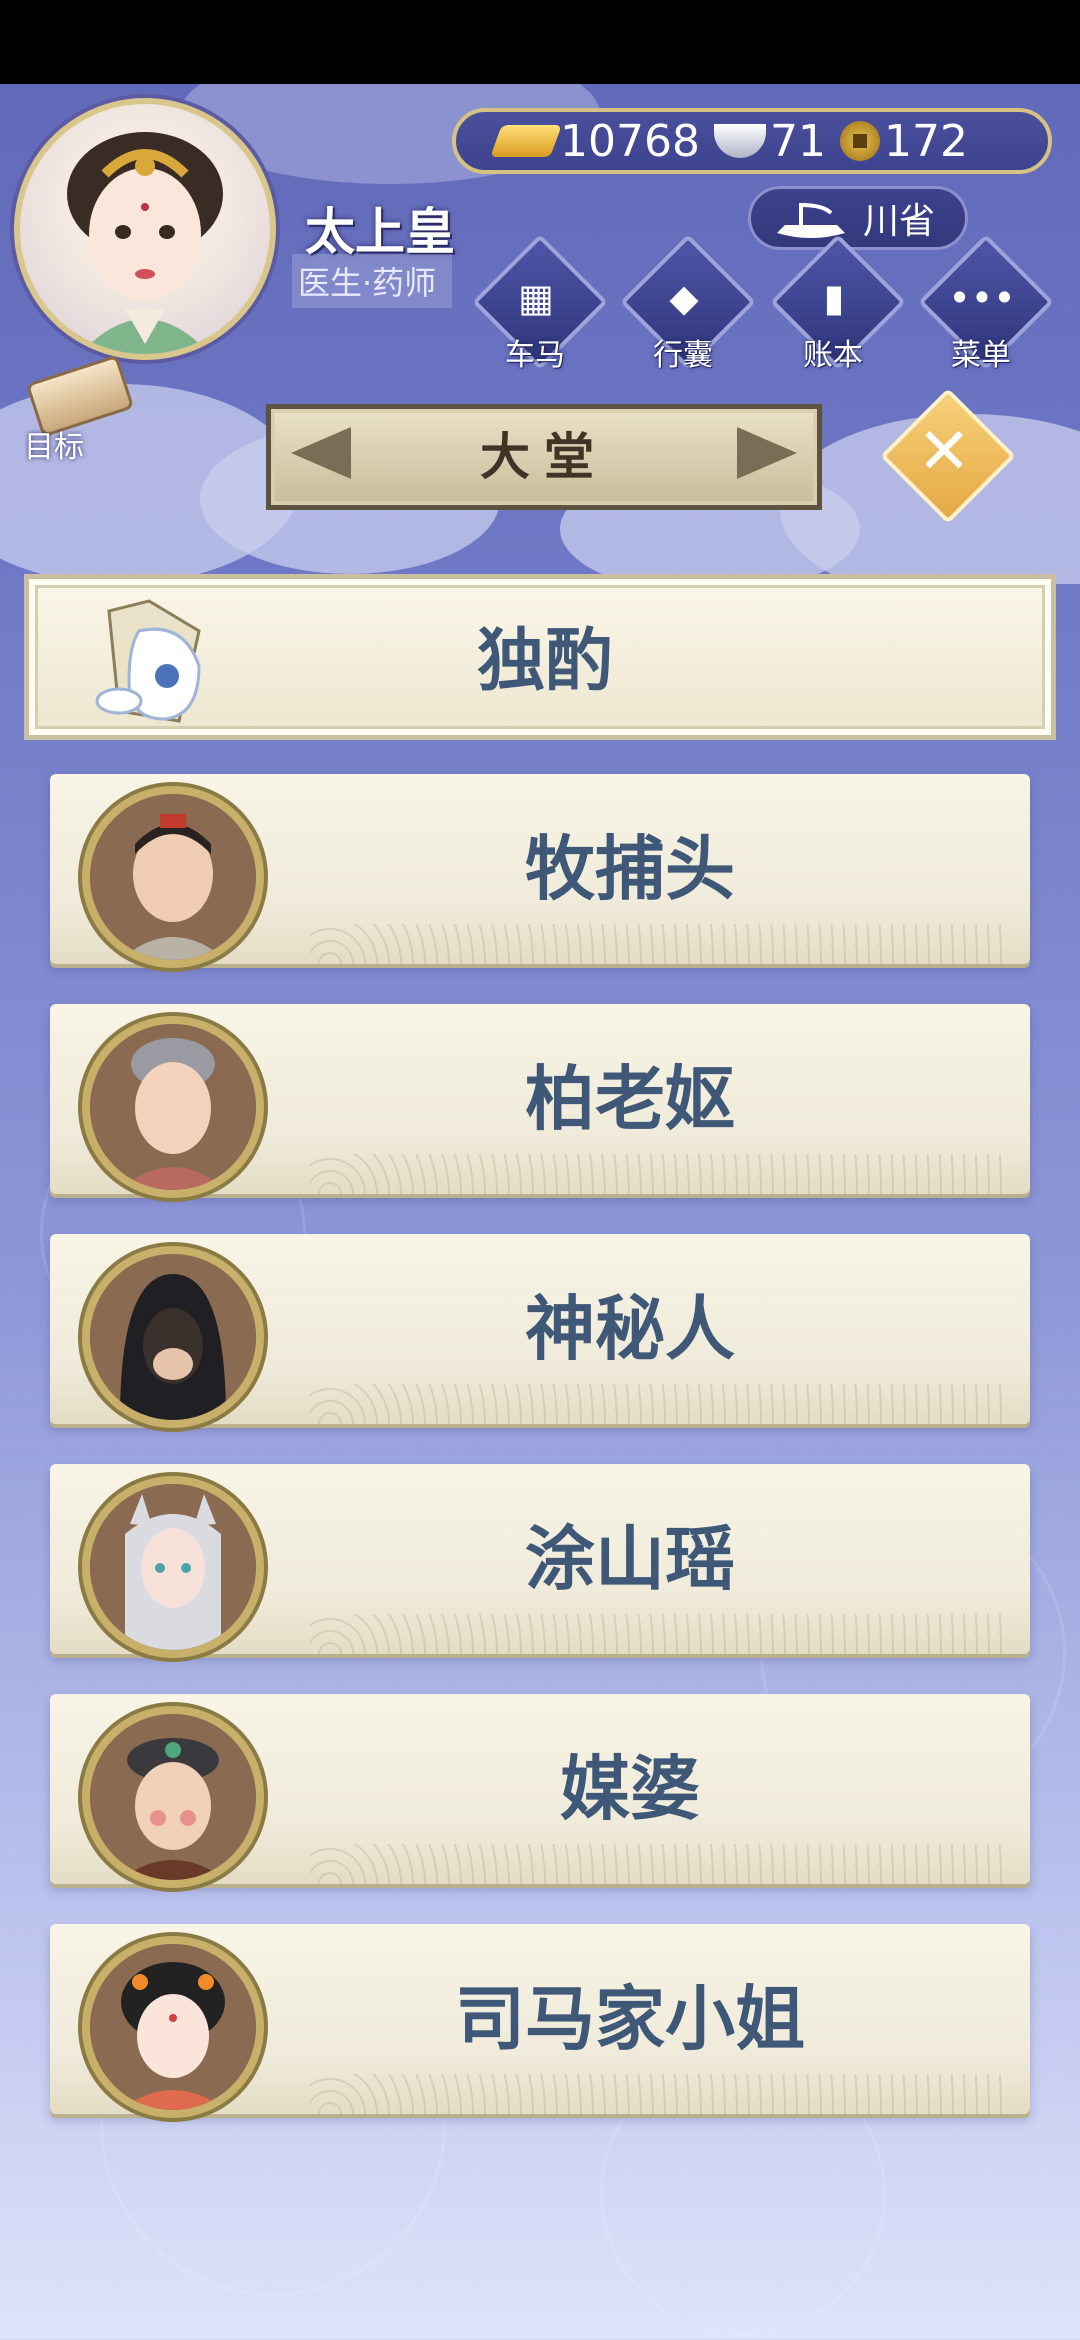 The width and height of the screenshot is (1080, 2340). Describe the element at coordinates (739, 141) in the screenshot. I see `silver-ingot-icon` at that location.